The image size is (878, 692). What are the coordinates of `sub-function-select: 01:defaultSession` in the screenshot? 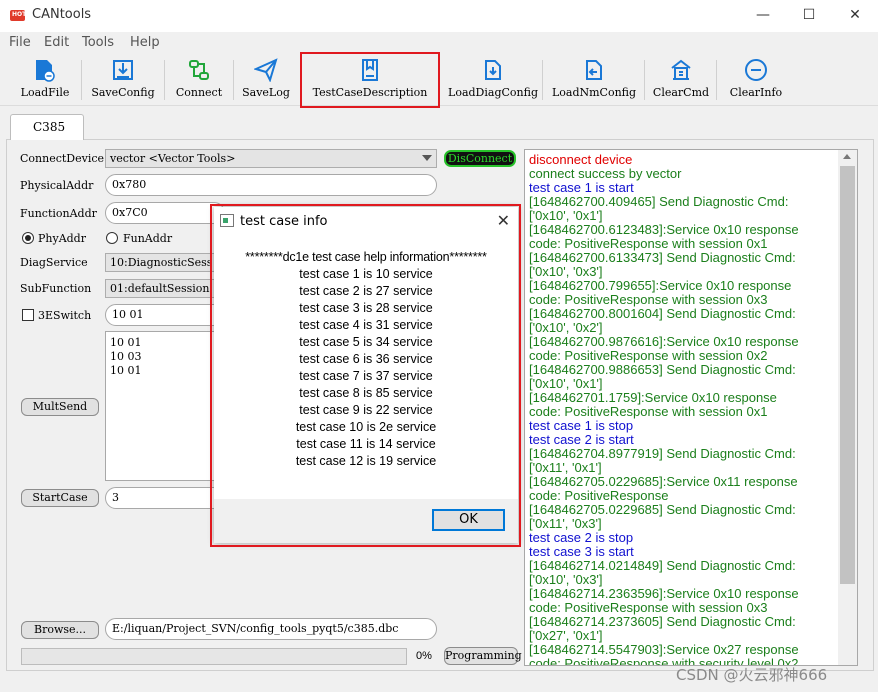 It's located at (165, 288).